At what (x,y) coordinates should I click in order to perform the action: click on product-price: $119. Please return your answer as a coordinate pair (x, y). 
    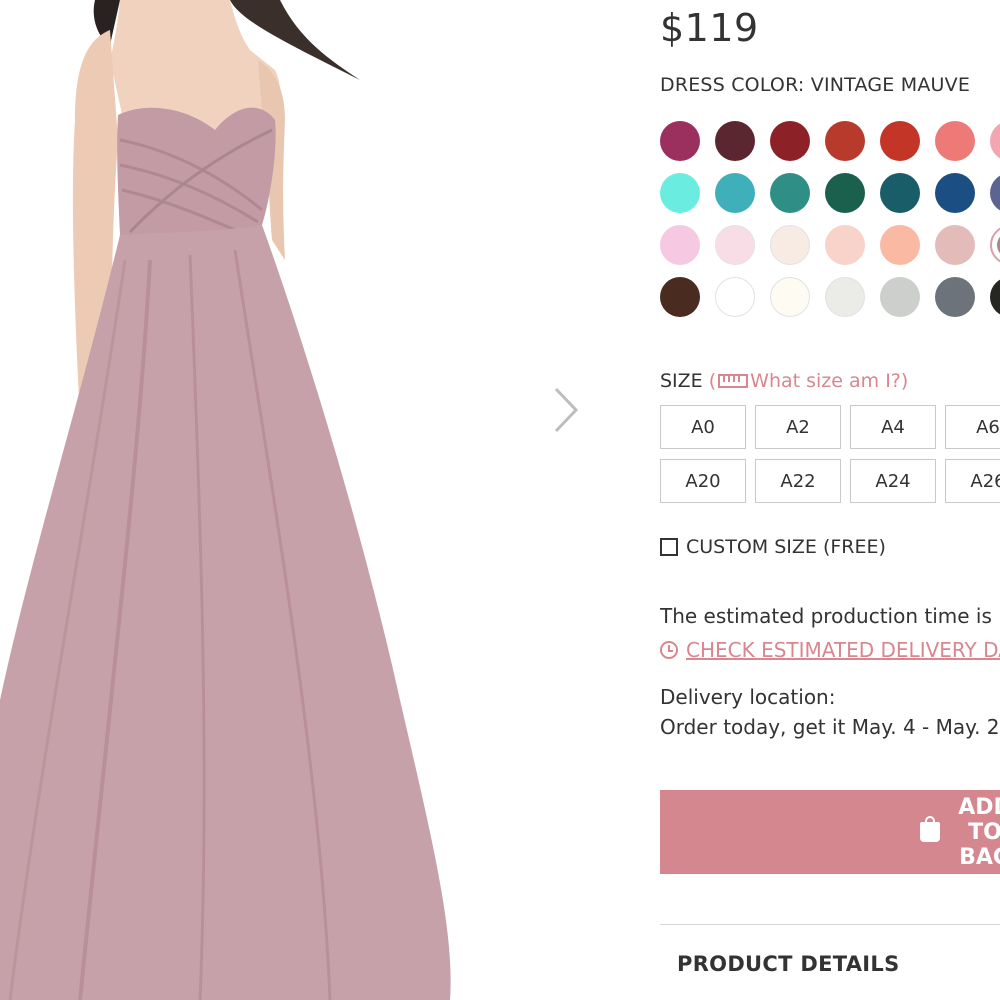
    Looking at the image, I should click on (709, 28).